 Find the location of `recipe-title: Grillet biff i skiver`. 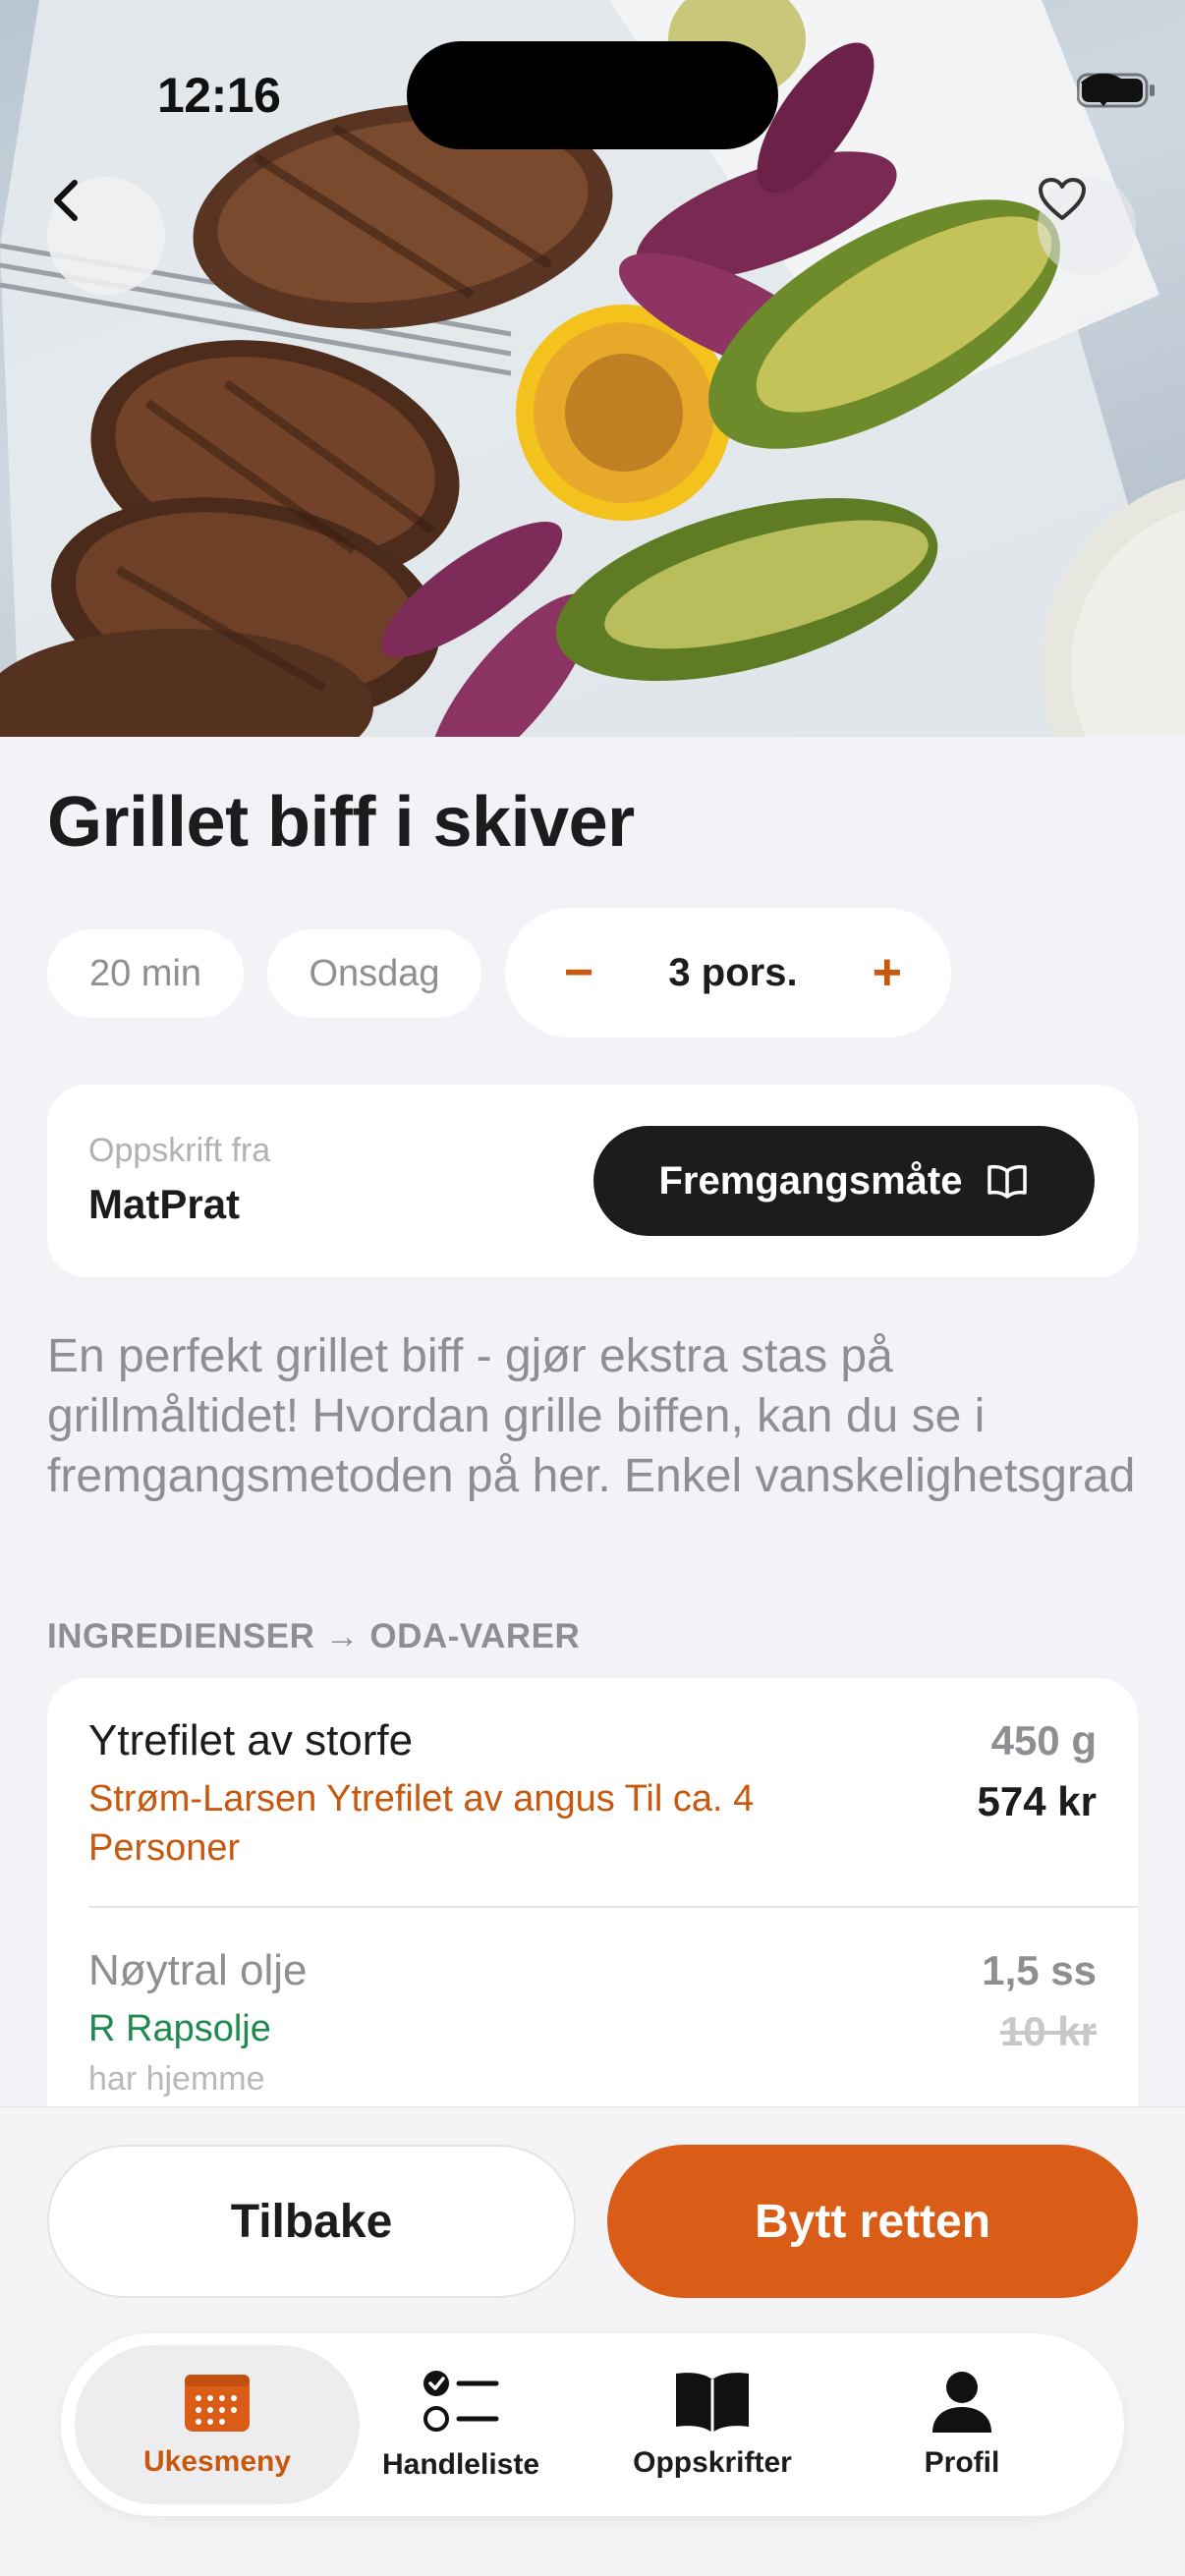

recipe-title: Grillet biff i skiver is located at coordinates (341, 822).